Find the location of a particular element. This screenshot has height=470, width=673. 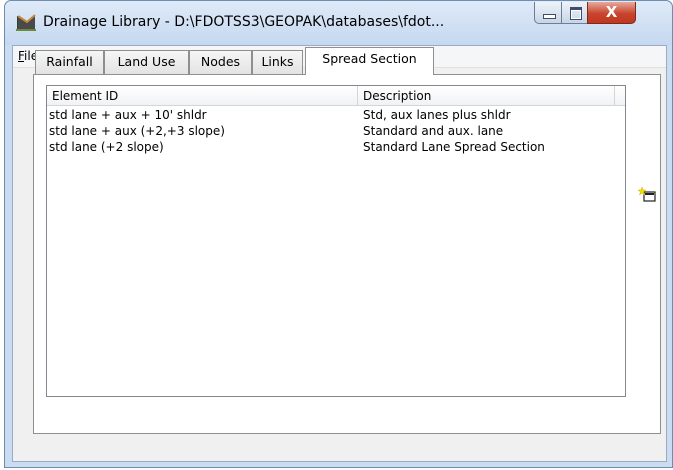

cell-element-id: std lane + aux (+2,+3 slope) is located at coordinates (137, 131).